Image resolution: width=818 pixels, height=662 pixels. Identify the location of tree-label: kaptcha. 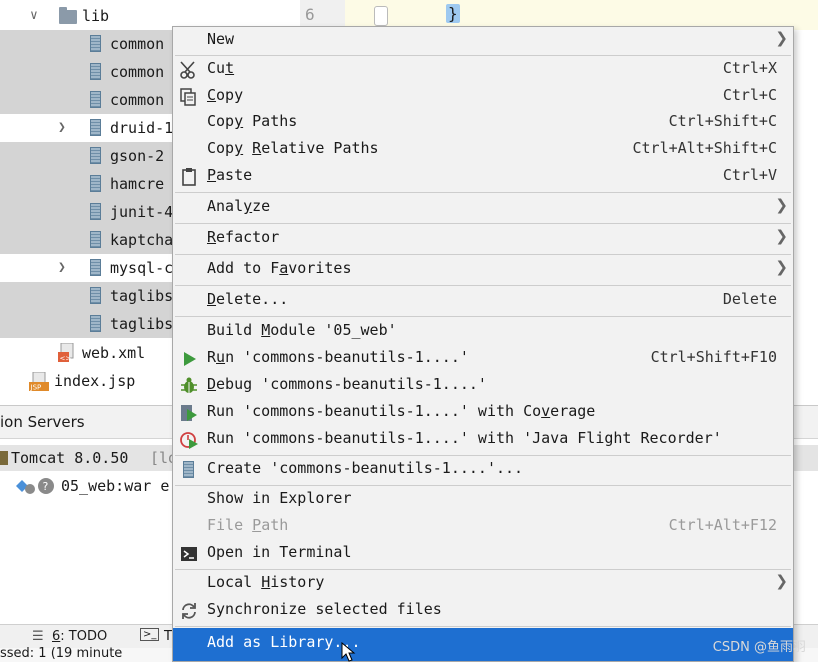
(142, 240).